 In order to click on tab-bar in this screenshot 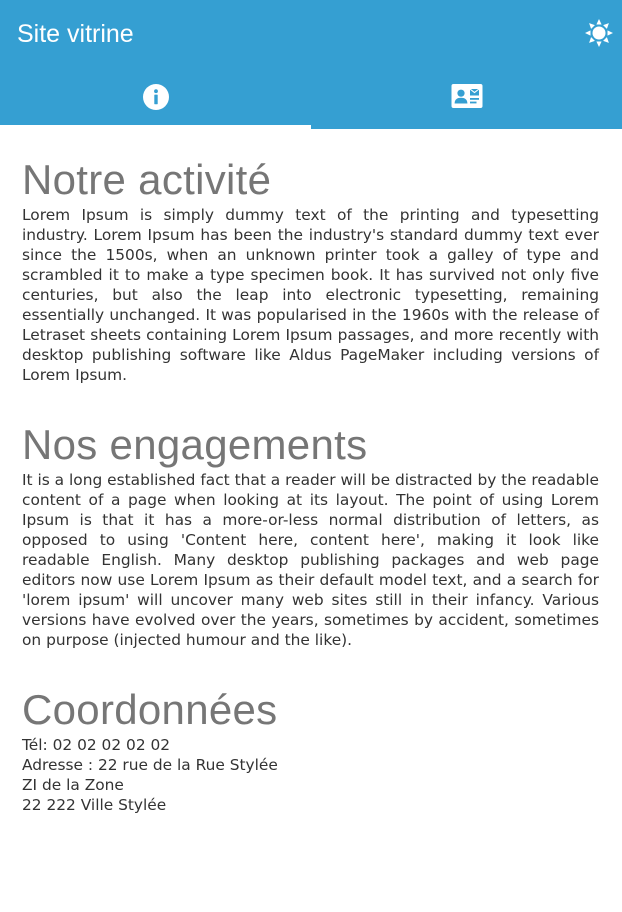, I will do `click(311, 98)`.